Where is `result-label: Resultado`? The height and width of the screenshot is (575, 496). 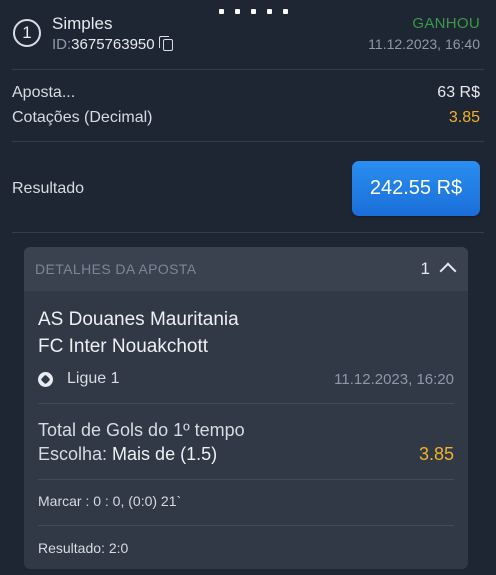 result-label: Resultado is located at coordinates (48, 188).